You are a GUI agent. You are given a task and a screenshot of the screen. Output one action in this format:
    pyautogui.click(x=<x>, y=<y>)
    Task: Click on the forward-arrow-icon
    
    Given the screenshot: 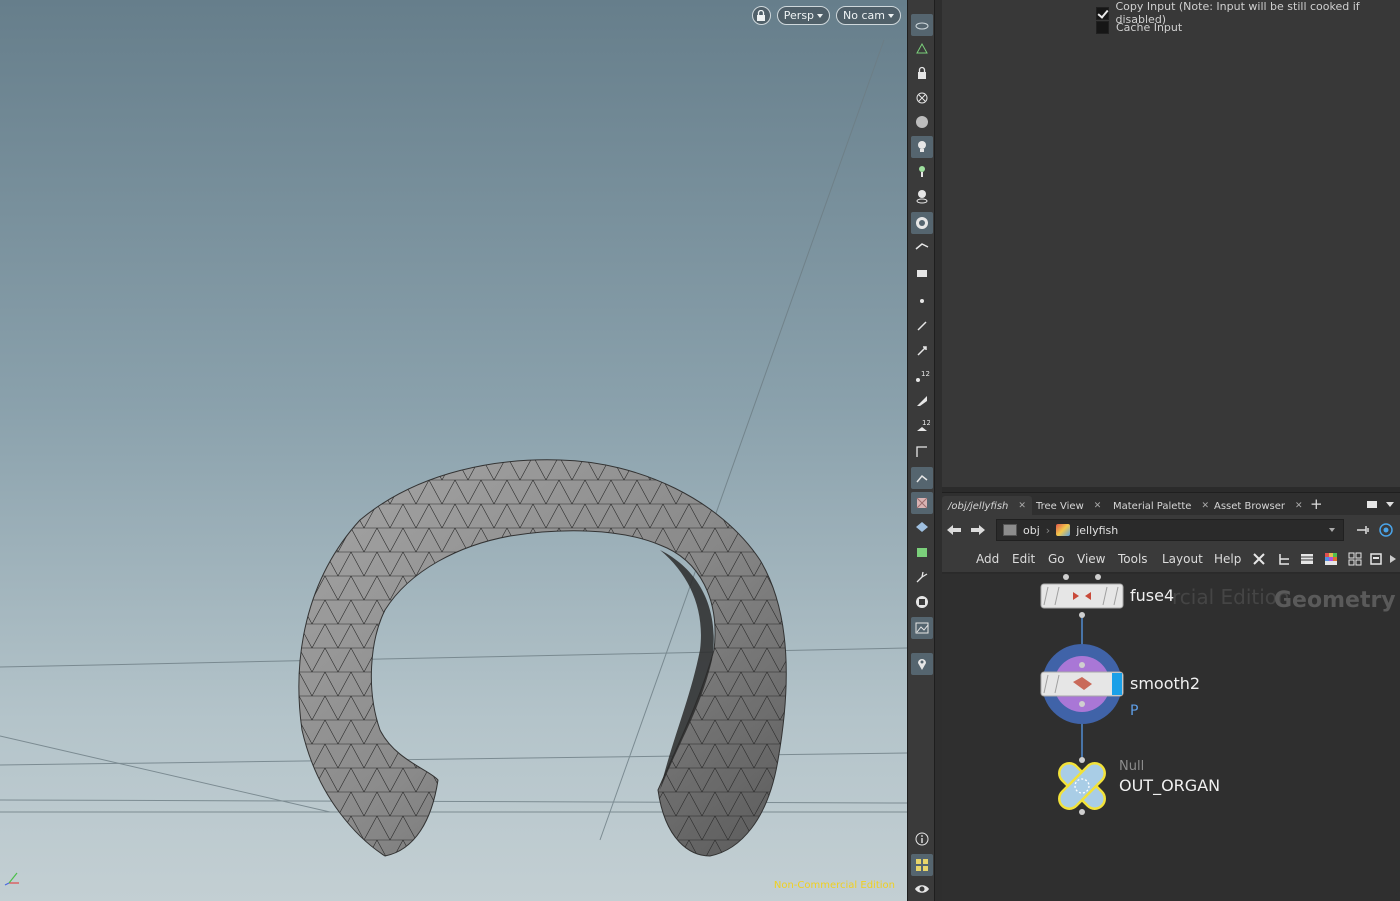 What is the action you would take?
    pyautogui.click(x=978, y=530)
    